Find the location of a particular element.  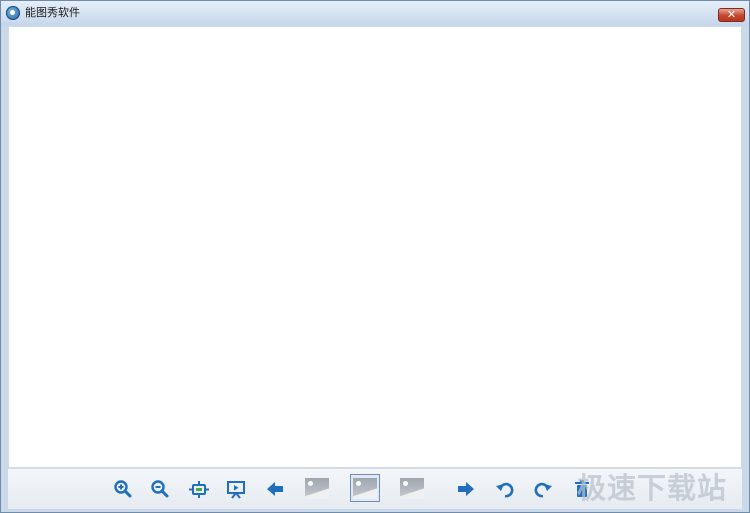

slideshow-icon is located at coordinates (236, 490).